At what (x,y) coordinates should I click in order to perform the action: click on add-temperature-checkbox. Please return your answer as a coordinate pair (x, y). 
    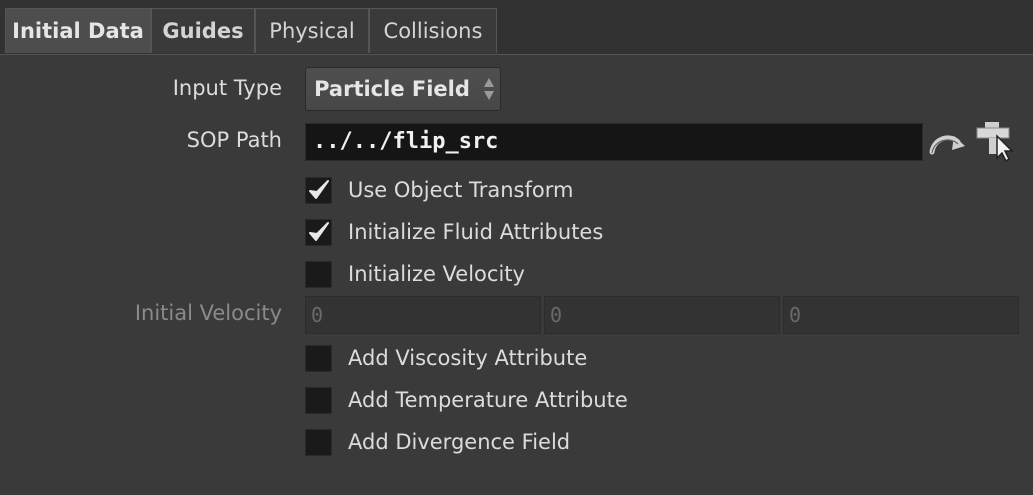
    Looking at the image, I should click on (318, 400).